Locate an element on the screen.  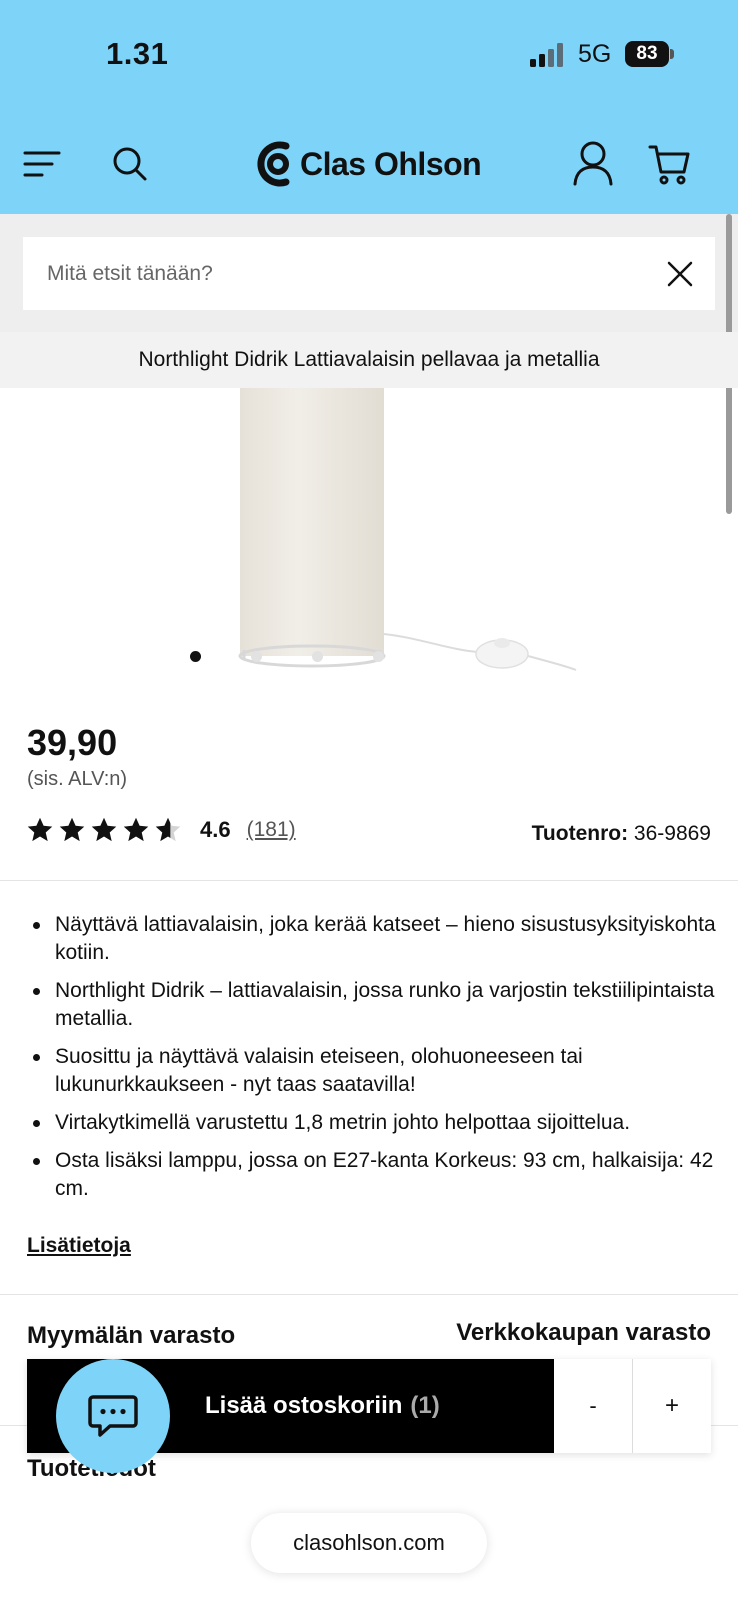
quantity-increase-button: + is located at coordinates (672, 1406).